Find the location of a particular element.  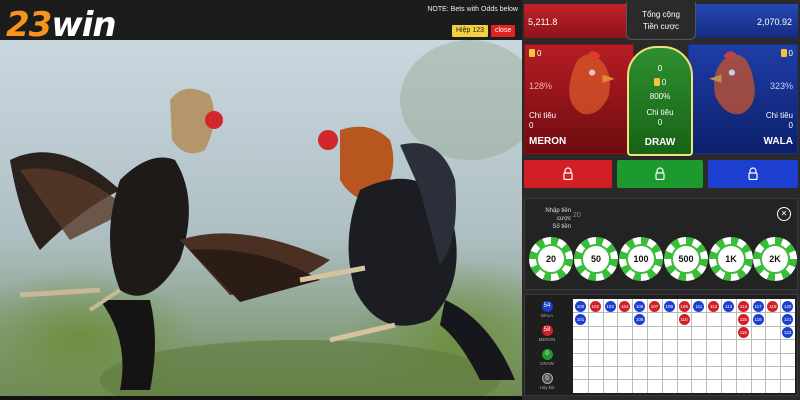

chip-1k: 1K is located at coordinates (731, 259).